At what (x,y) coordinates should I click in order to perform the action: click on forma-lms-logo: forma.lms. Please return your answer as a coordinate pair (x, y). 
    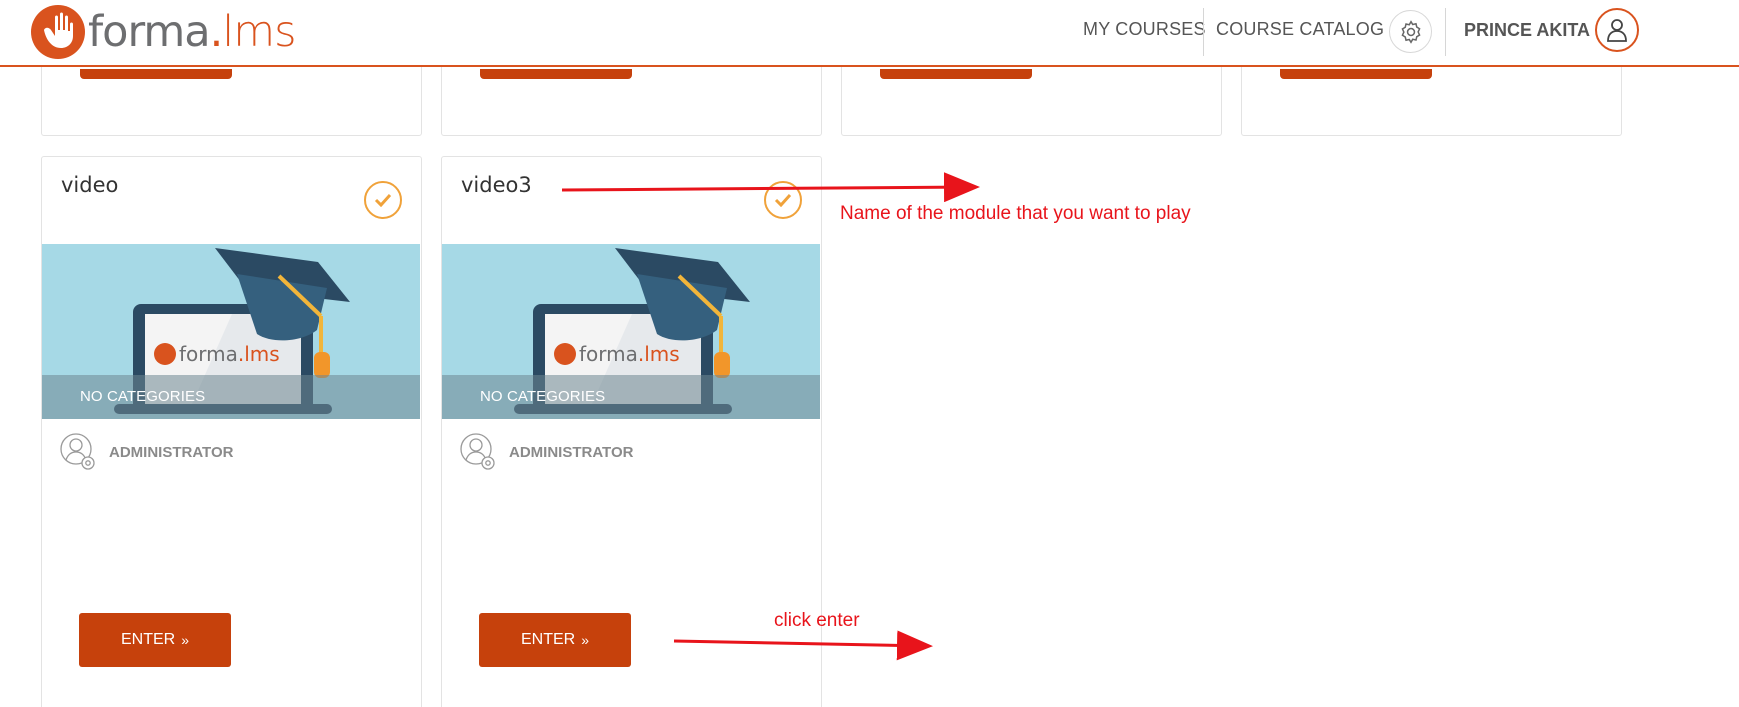
    Looking at the image, I should click on (163, 32).